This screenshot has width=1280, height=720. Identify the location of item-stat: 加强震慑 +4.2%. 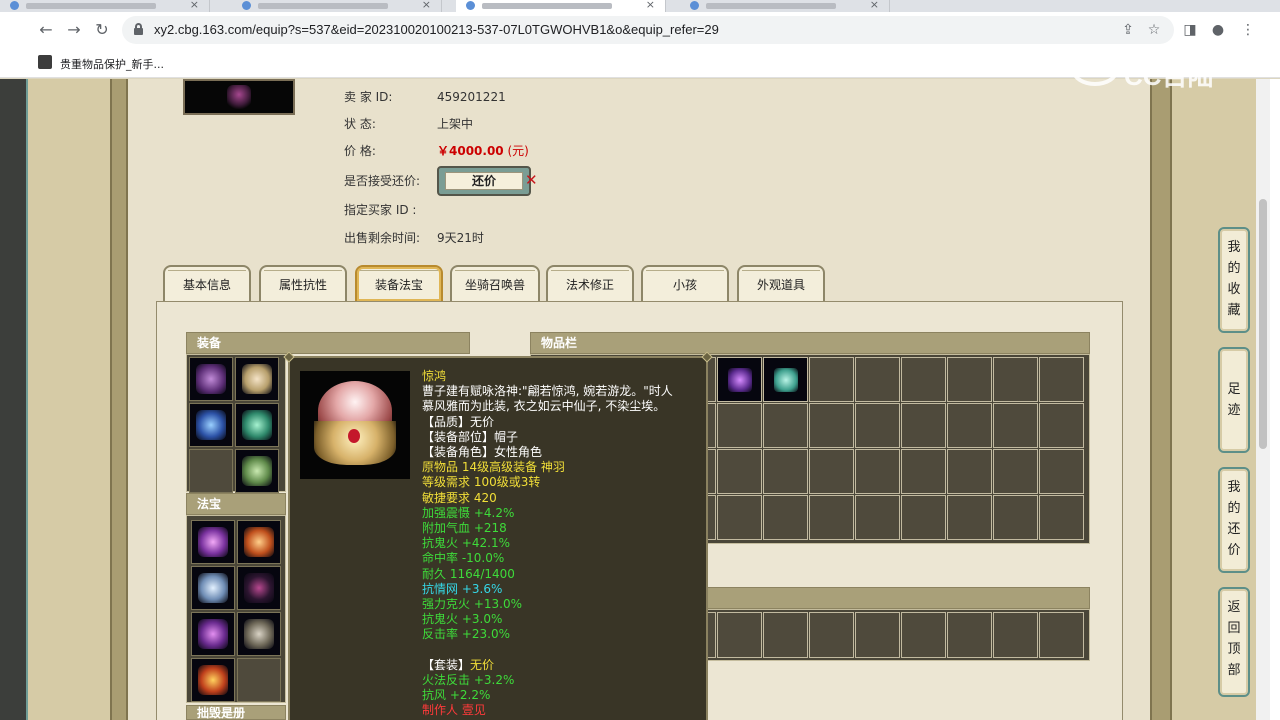
(468, 512).